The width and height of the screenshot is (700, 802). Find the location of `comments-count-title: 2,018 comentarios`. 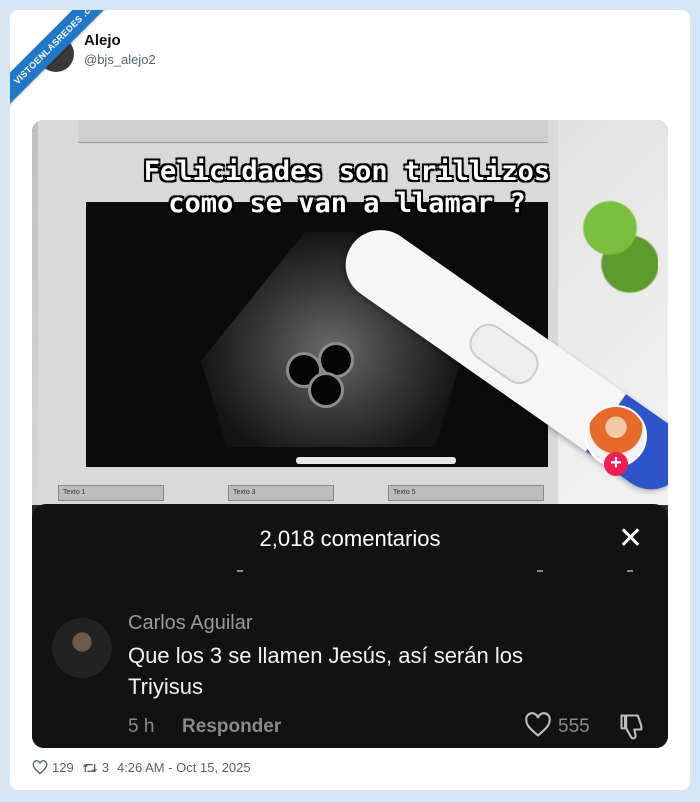

comments-count-title: 2,018 comentarios is located at coordinates (350, 538).